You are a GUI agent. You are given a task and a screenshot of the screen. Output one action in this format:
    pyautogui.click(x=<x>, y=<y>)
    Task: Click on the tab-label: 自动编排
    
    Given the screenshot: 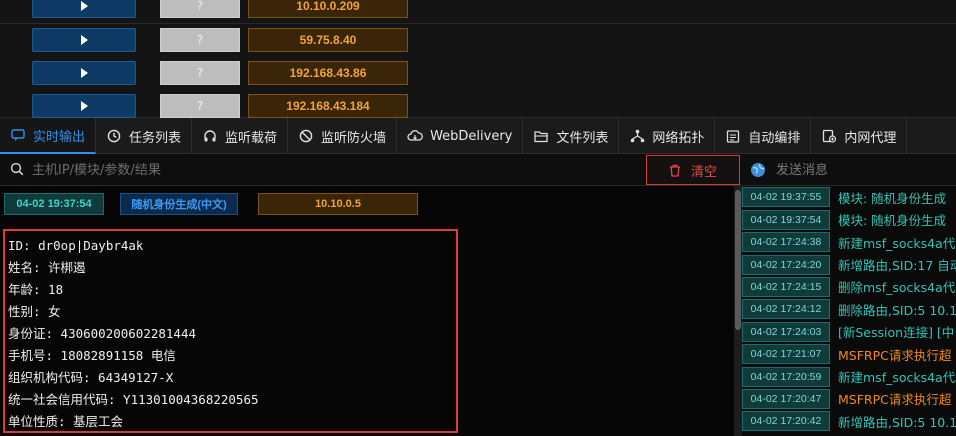 What is the action you would take?
    pyautogui.click(x=774, y=138)
    